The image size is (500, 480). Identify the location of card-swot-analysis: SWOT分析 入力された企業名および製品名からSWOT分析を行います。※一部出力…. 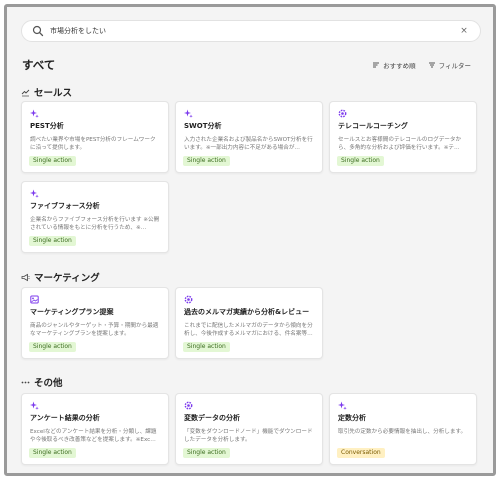
(249, 137).